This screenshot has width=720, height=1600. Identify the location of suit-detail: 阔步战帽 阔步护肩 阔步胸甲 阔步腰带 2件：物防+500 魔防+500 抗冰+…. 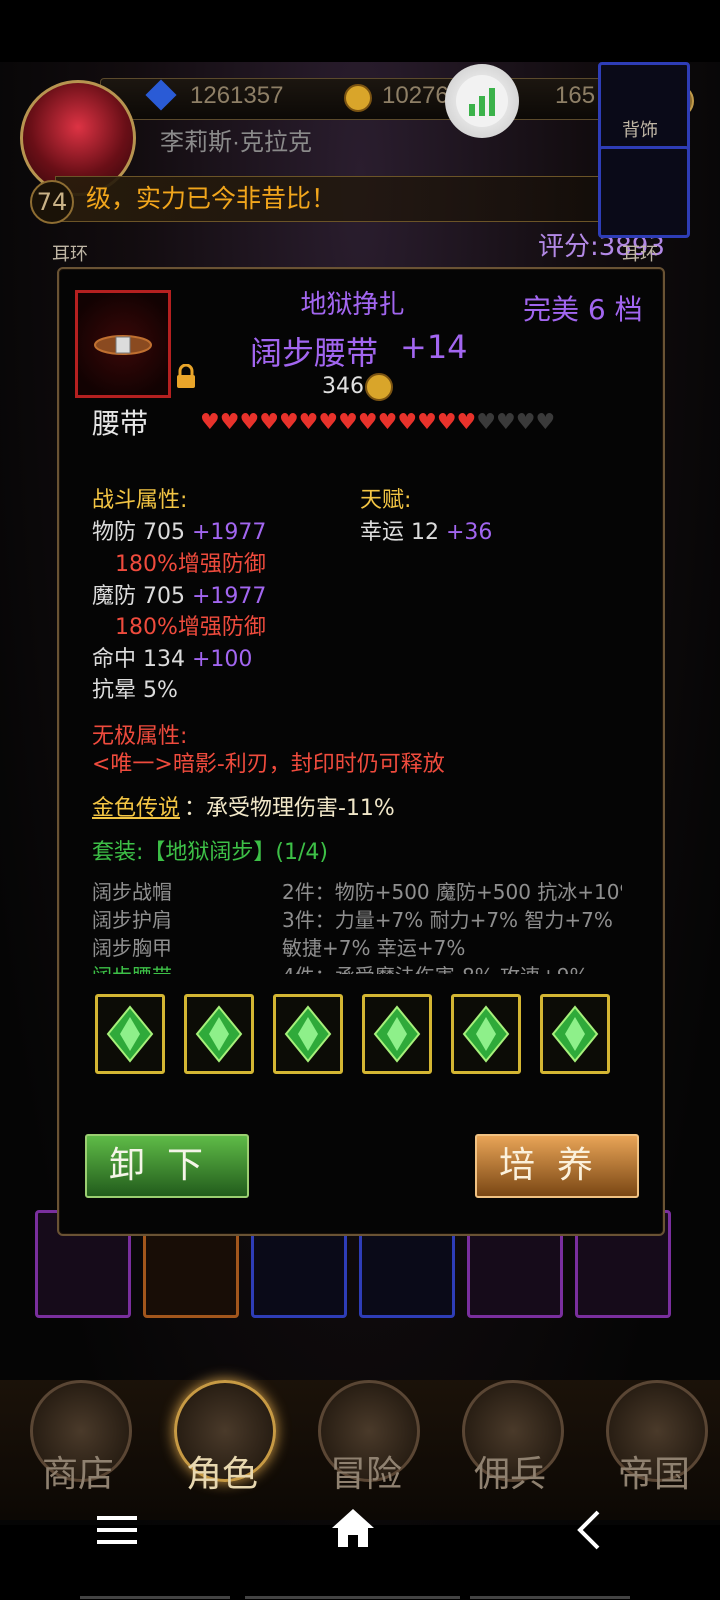
(357, 925).